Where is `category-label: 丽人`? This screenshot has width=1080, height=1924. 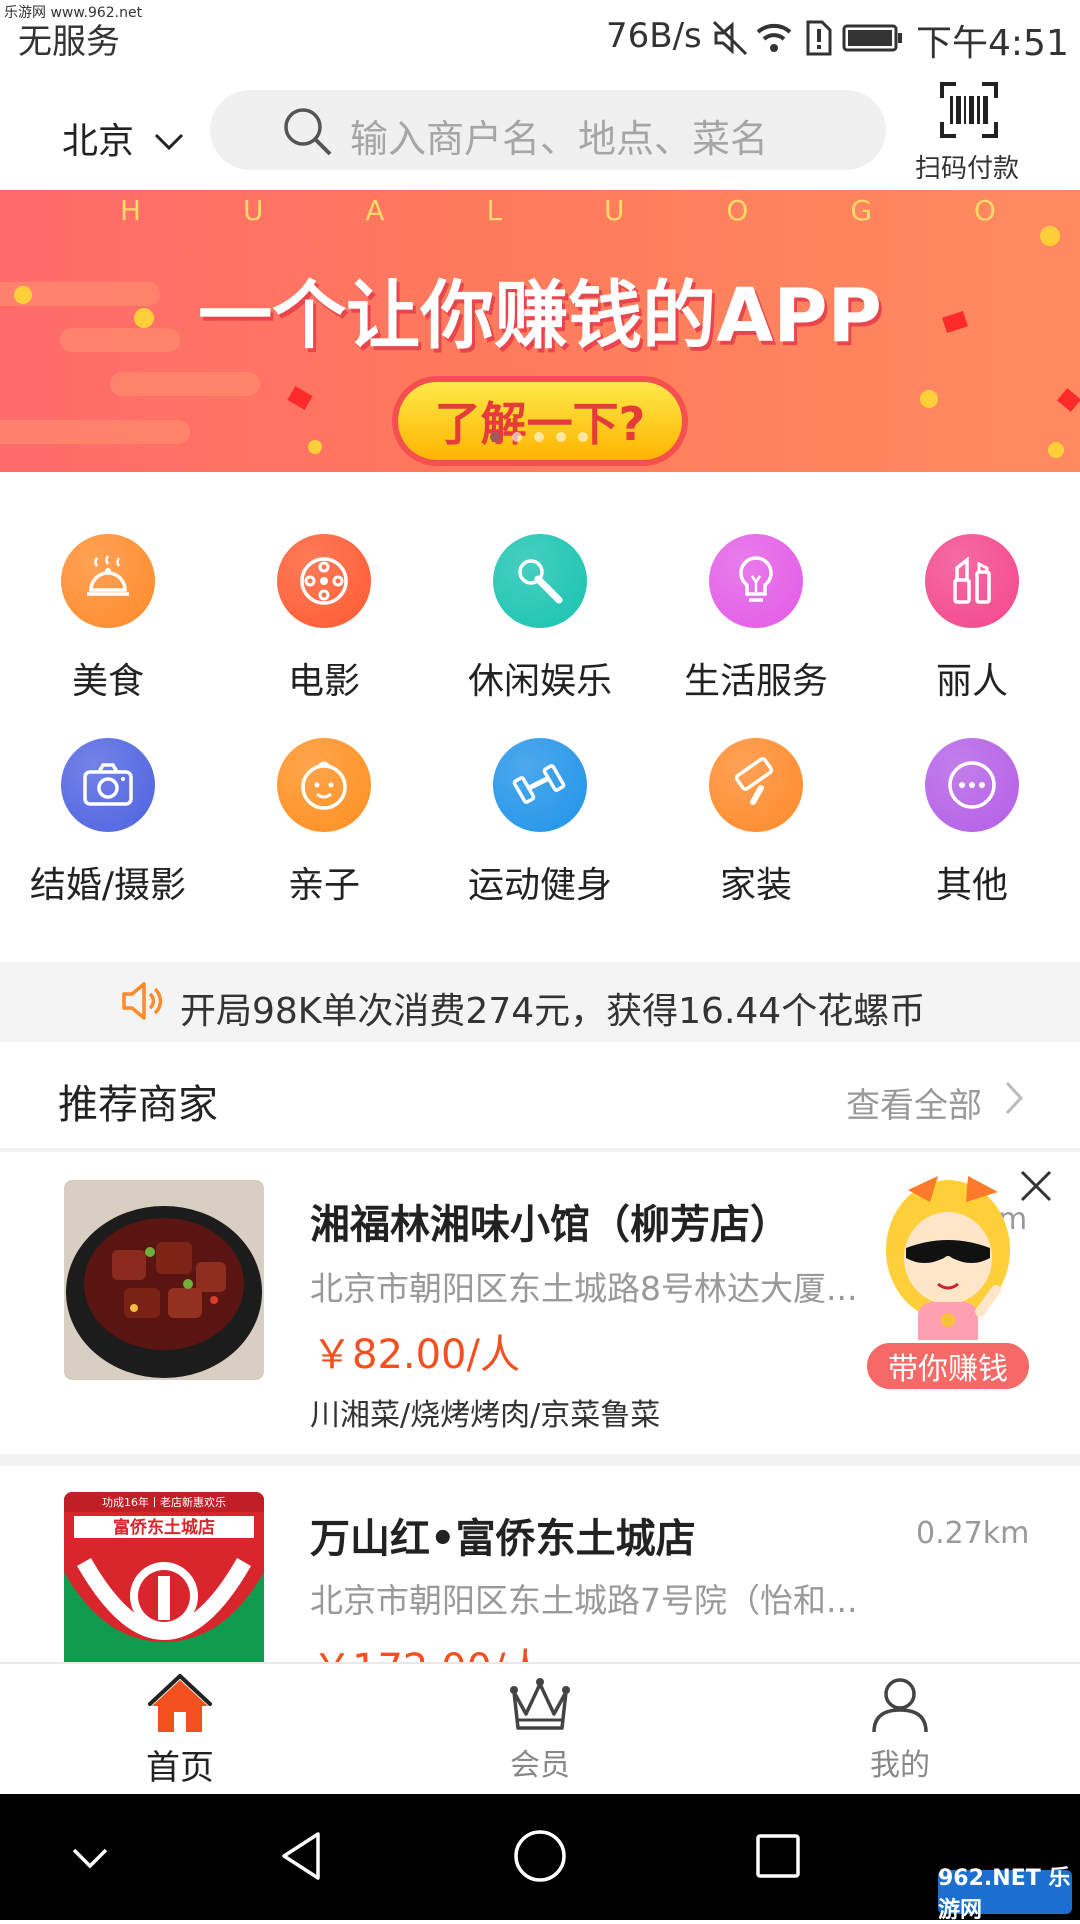 category-label: 丽人 is located at coordinates (971, 681).